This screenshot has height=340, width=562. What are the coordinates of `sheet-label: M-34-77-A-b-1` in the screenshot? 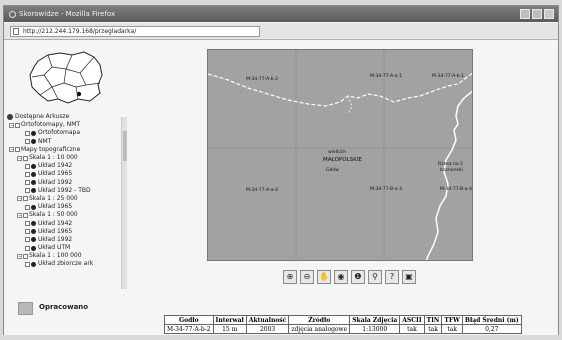 It's located at (448, 76).